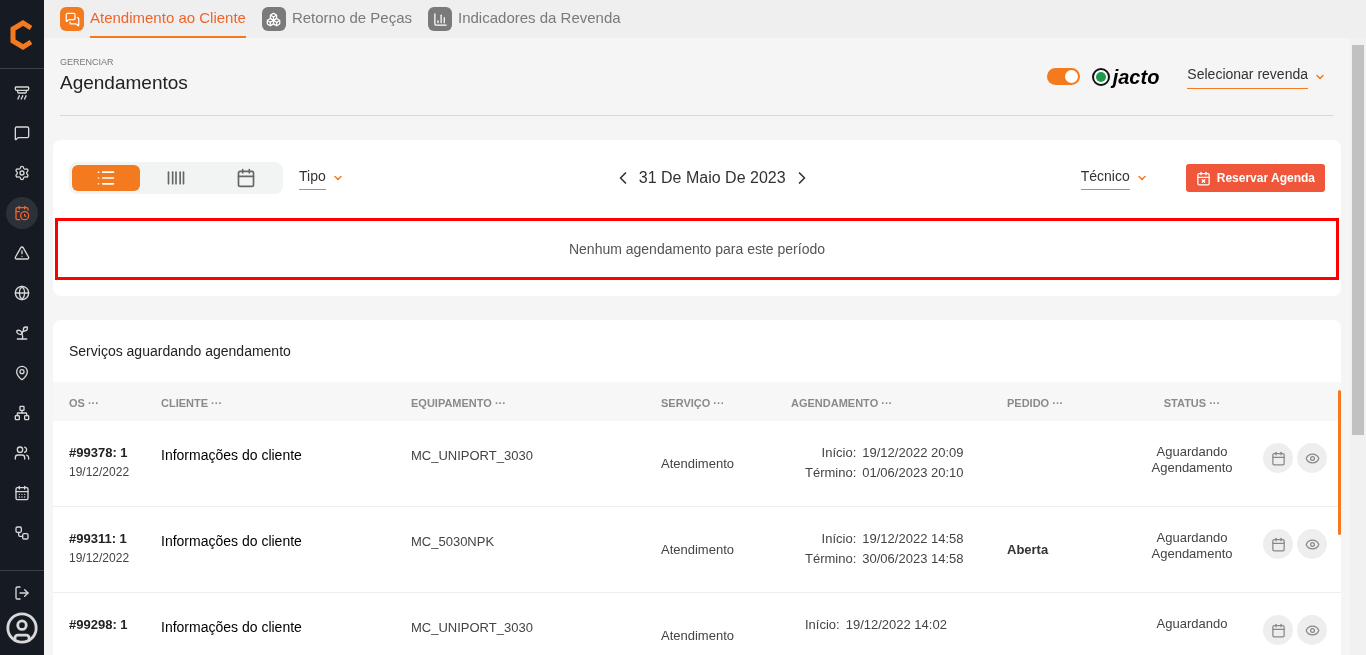  What do you see at coordinates (22, 93) in the screenshot?
I see `alarm-icon` at bounding box center [22, 93].